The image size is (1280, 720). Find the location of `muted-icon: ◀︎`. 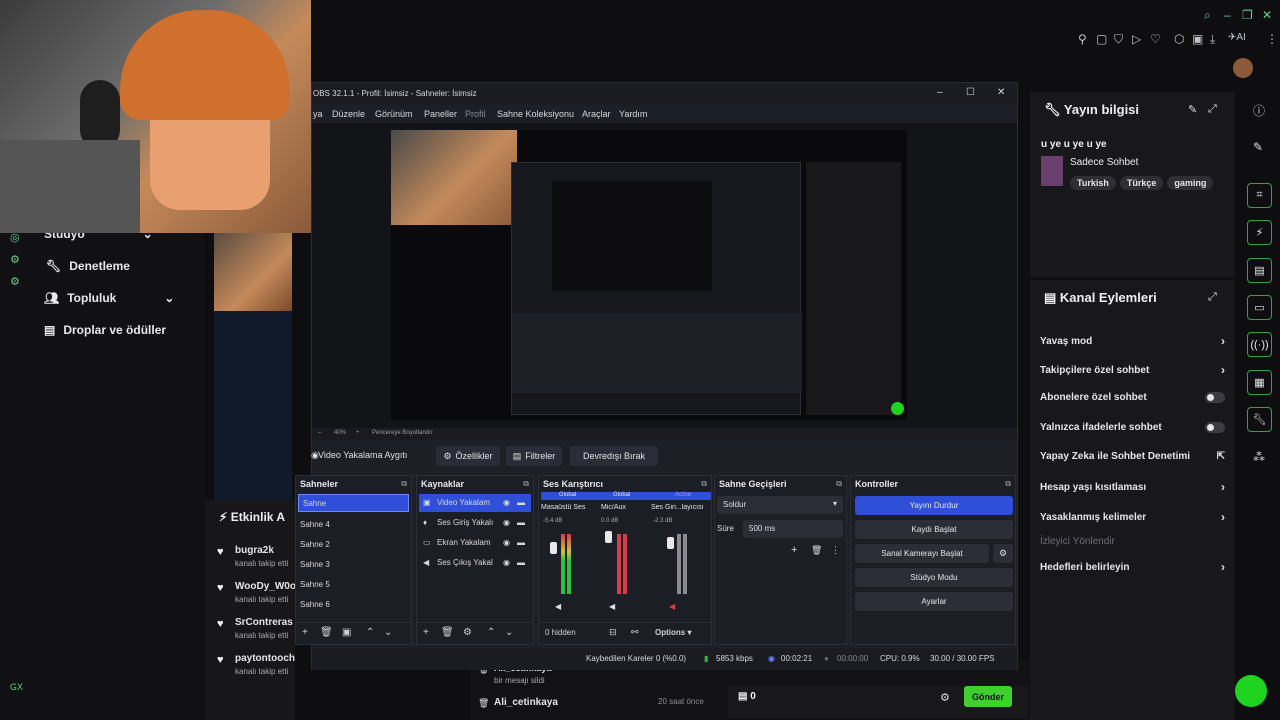

muted-icon: ◀︎ is located at coordinates (672, 606).